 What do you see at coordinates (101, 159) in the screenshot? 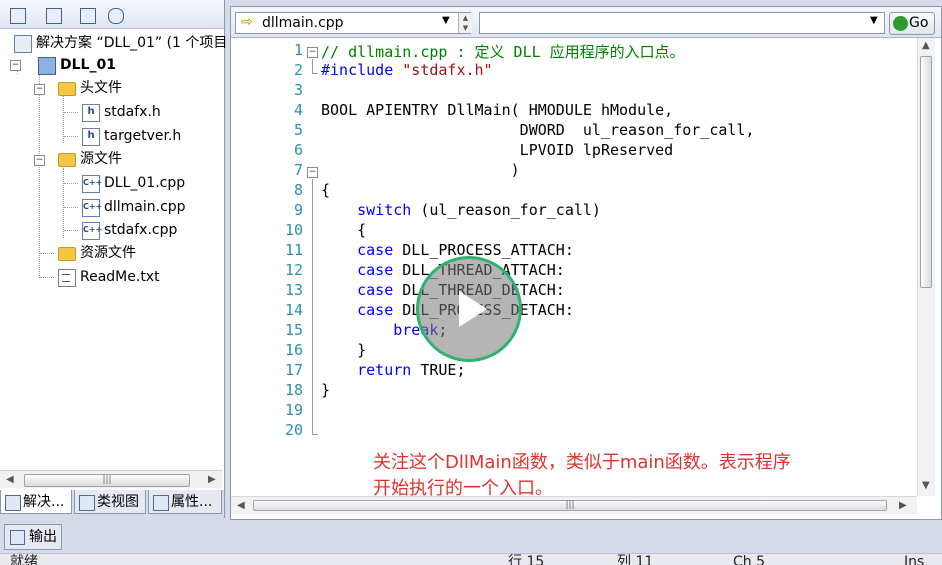
I see `tree-item-label: 源文件` at bounding box center [101, 159].